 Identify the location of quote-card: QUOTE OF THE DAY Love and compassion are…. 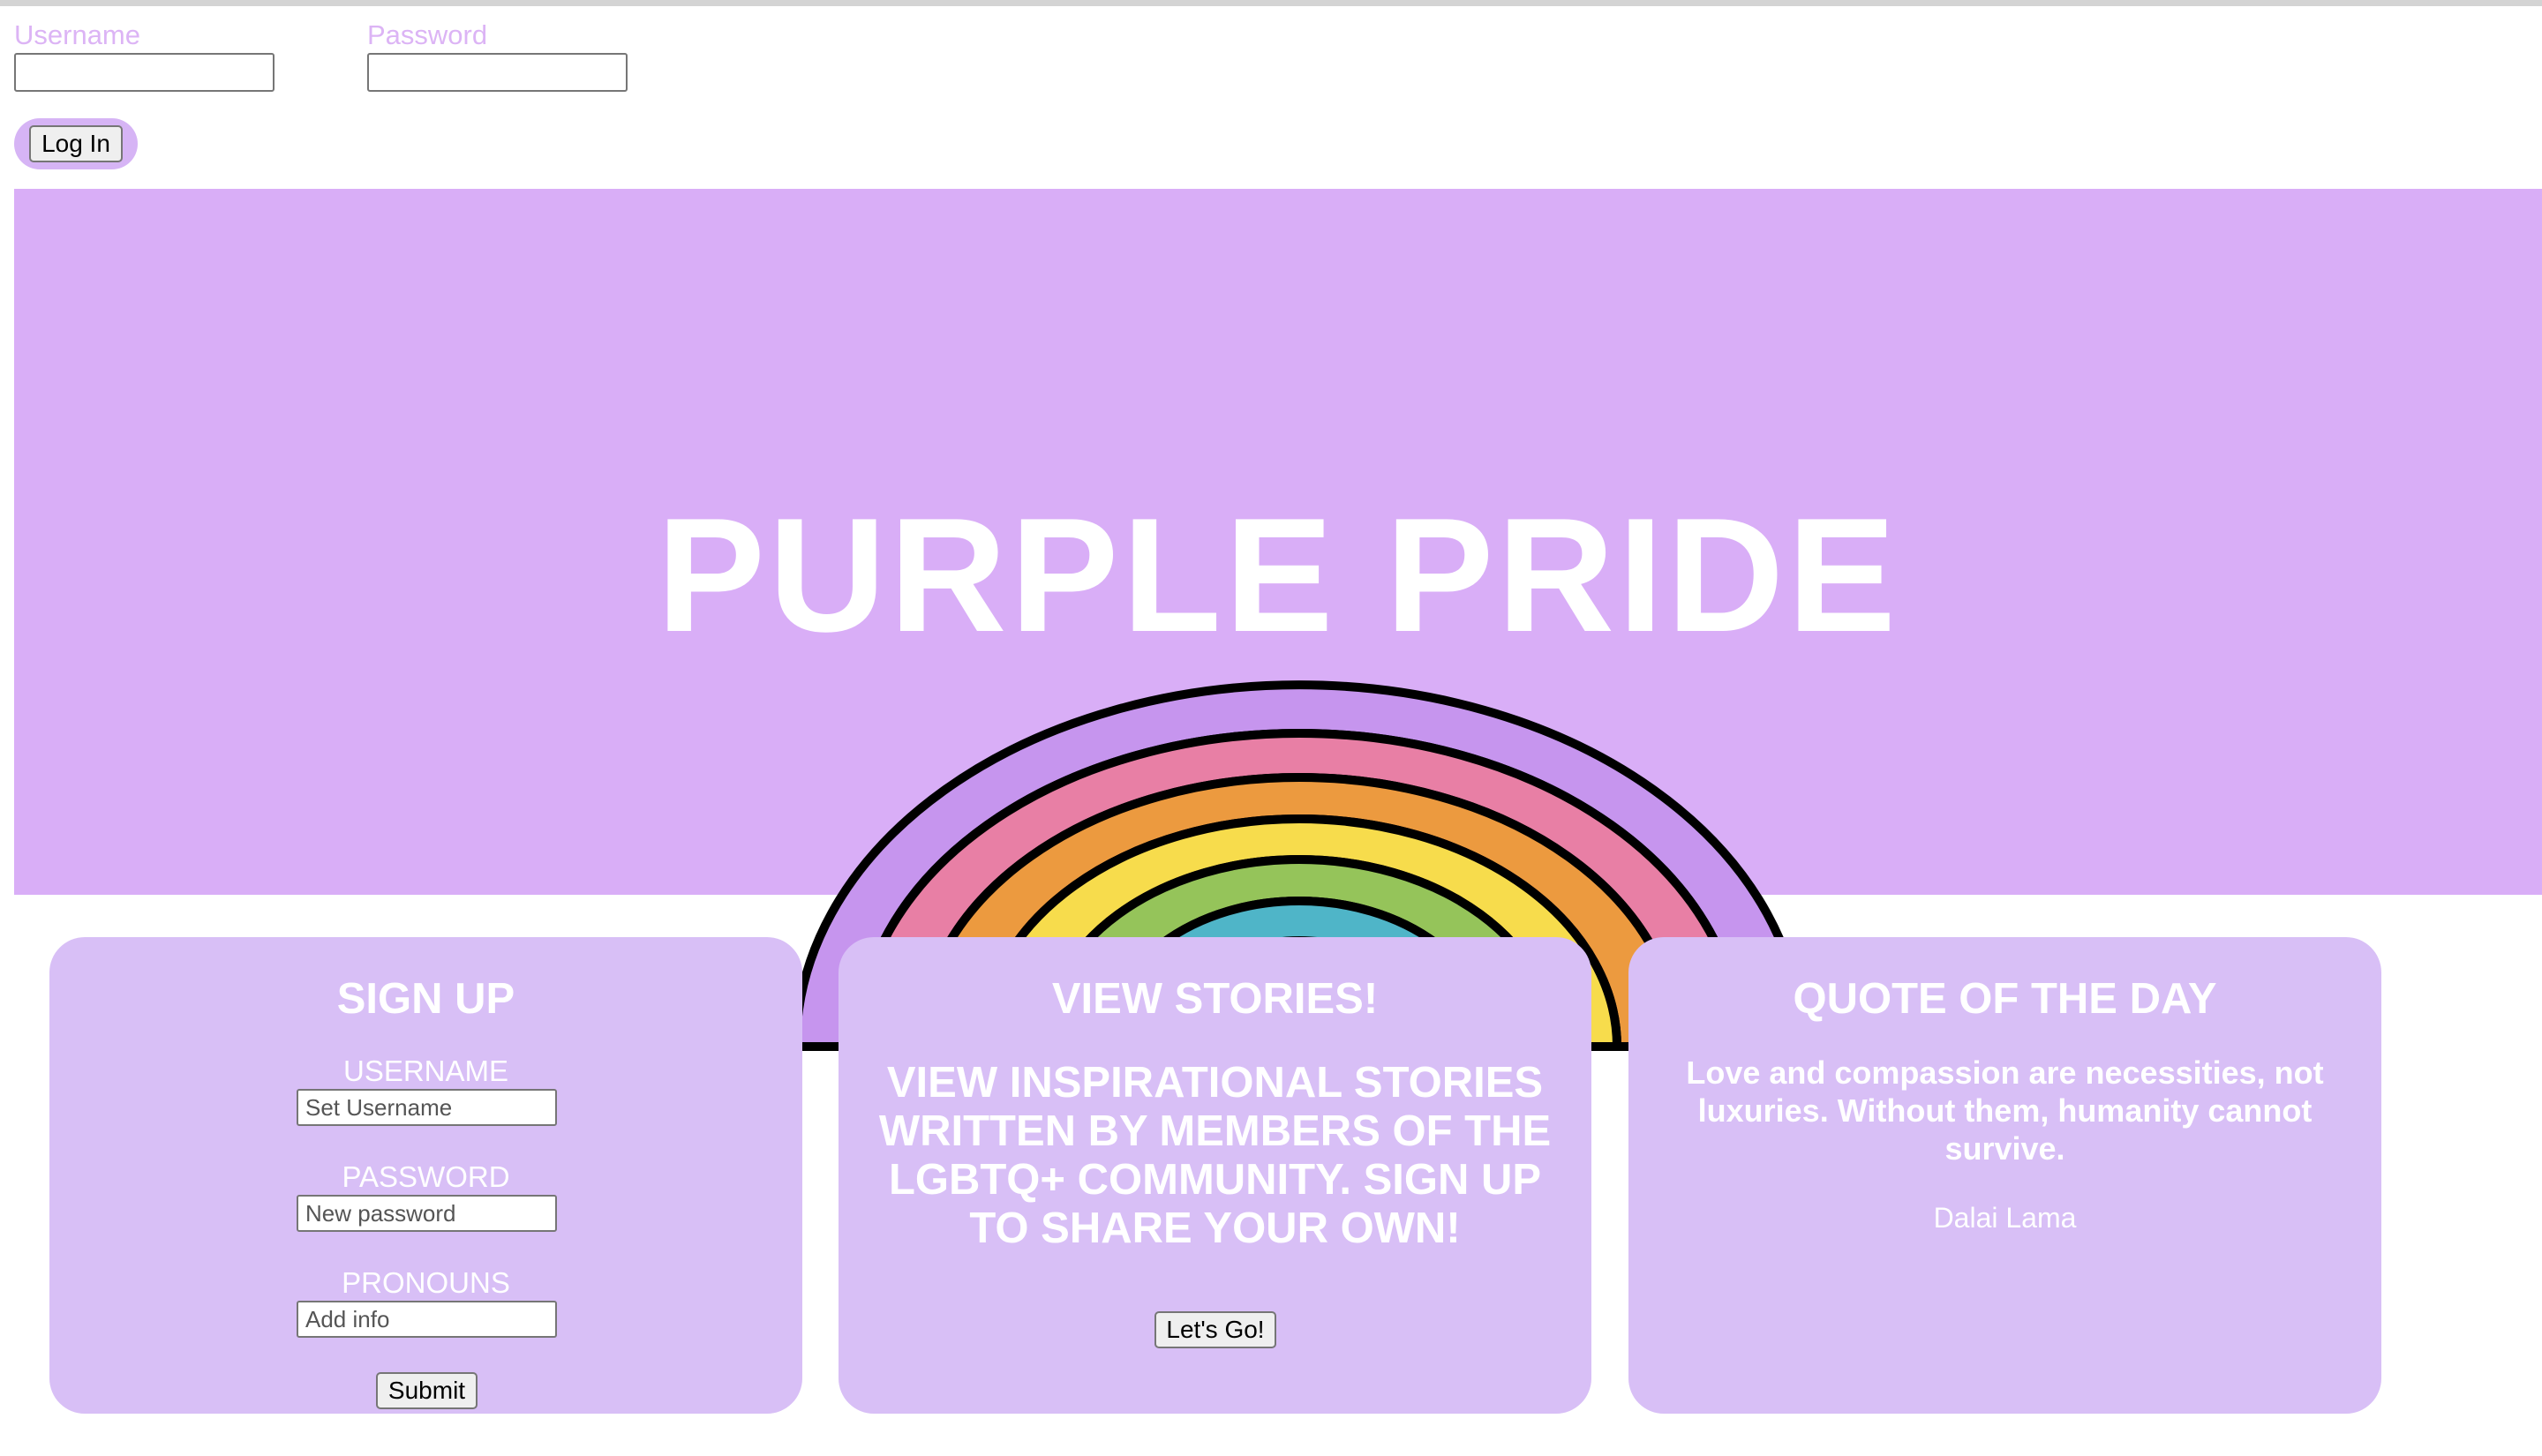
(2004, 1175).